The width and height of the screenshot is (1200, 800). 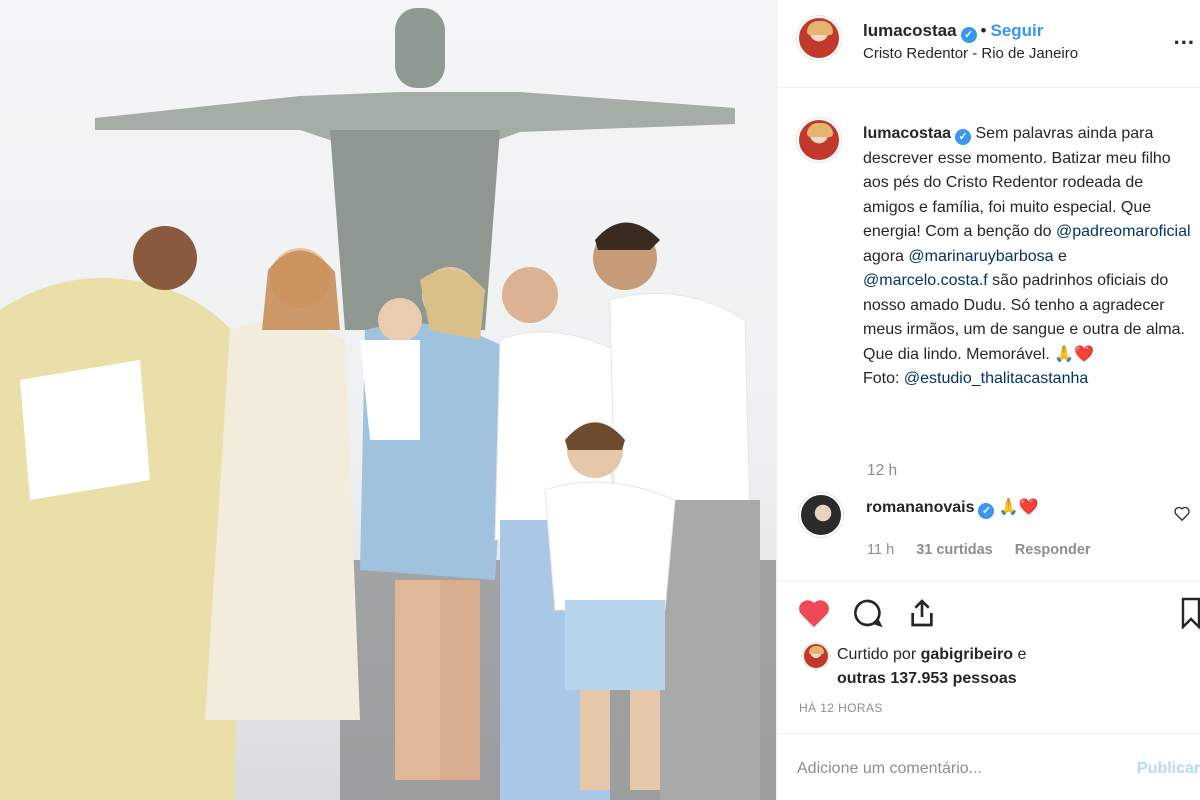 I want to click on share-icon, so click(x=922, y=615).